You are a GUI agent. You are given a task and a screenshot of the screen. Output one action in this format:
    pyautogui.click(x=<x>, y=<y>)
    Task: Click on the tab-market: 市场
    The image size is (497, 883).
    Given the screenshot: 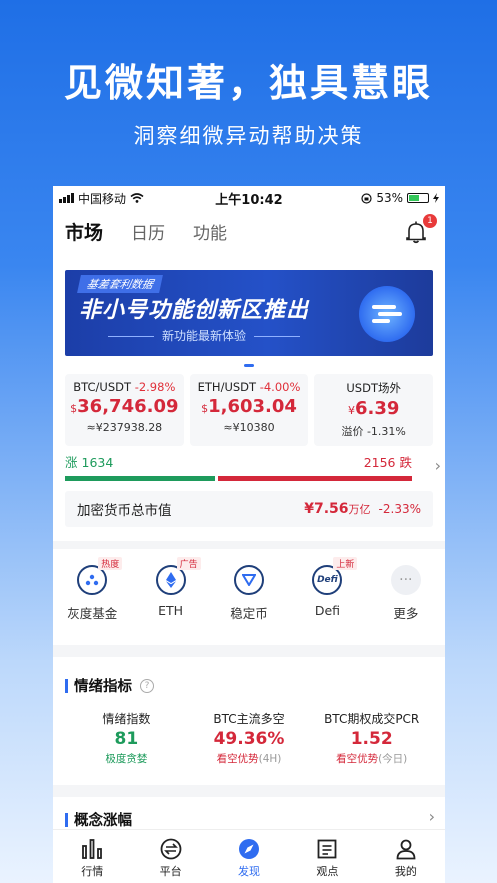 What is the action you would take?
    pyautogui.click(x=84, y=231)
    